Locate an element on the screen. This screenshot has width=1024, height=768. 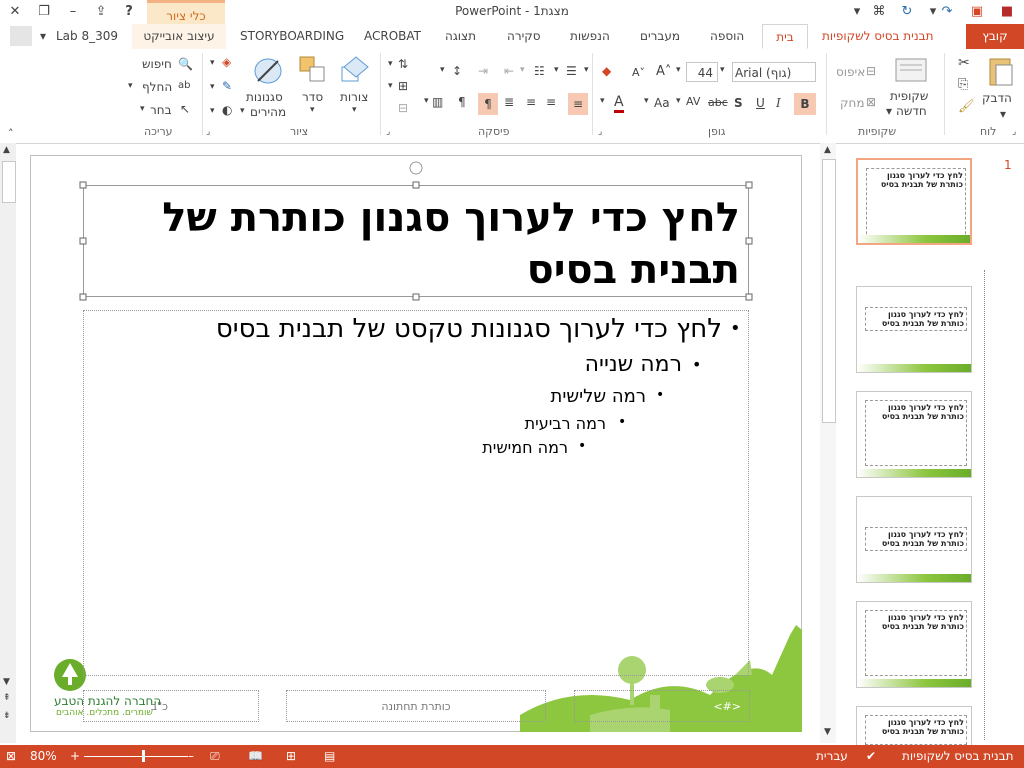
rtl-direction-icon: ¶ is located at coordinates (488, 104).